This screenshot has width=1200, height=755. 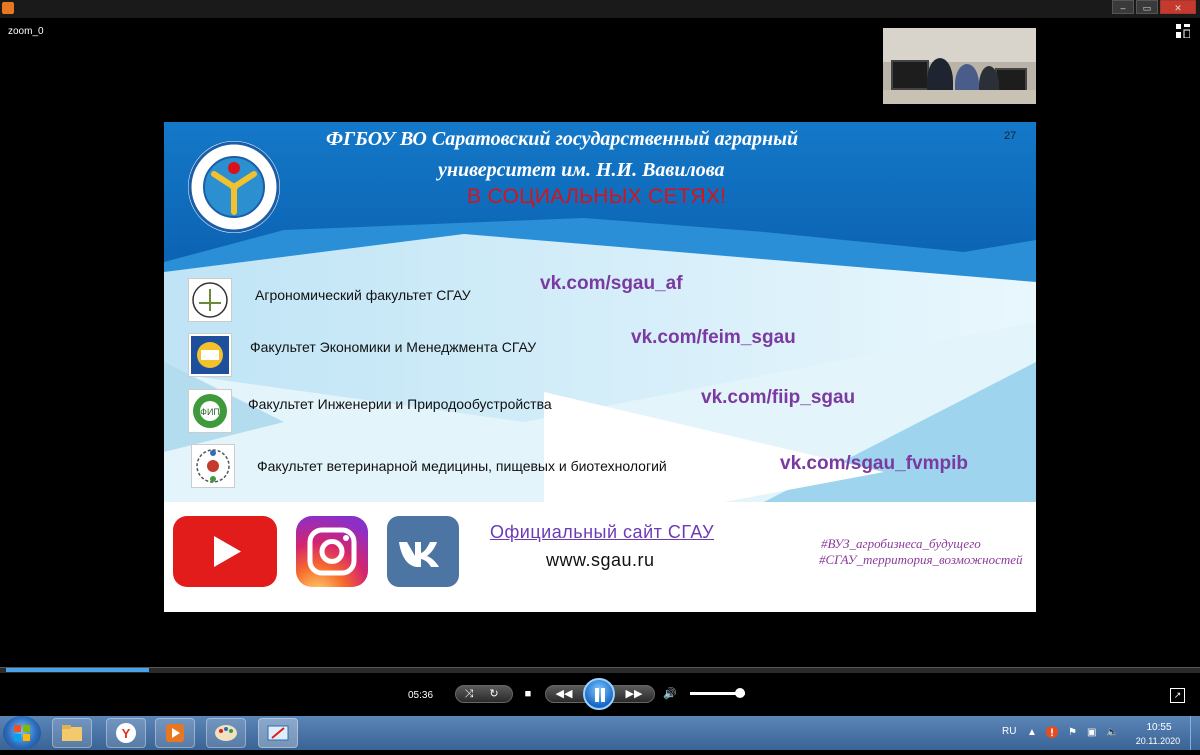 I want to click on maximize-button: ▭, so click(x=1147, y=7).